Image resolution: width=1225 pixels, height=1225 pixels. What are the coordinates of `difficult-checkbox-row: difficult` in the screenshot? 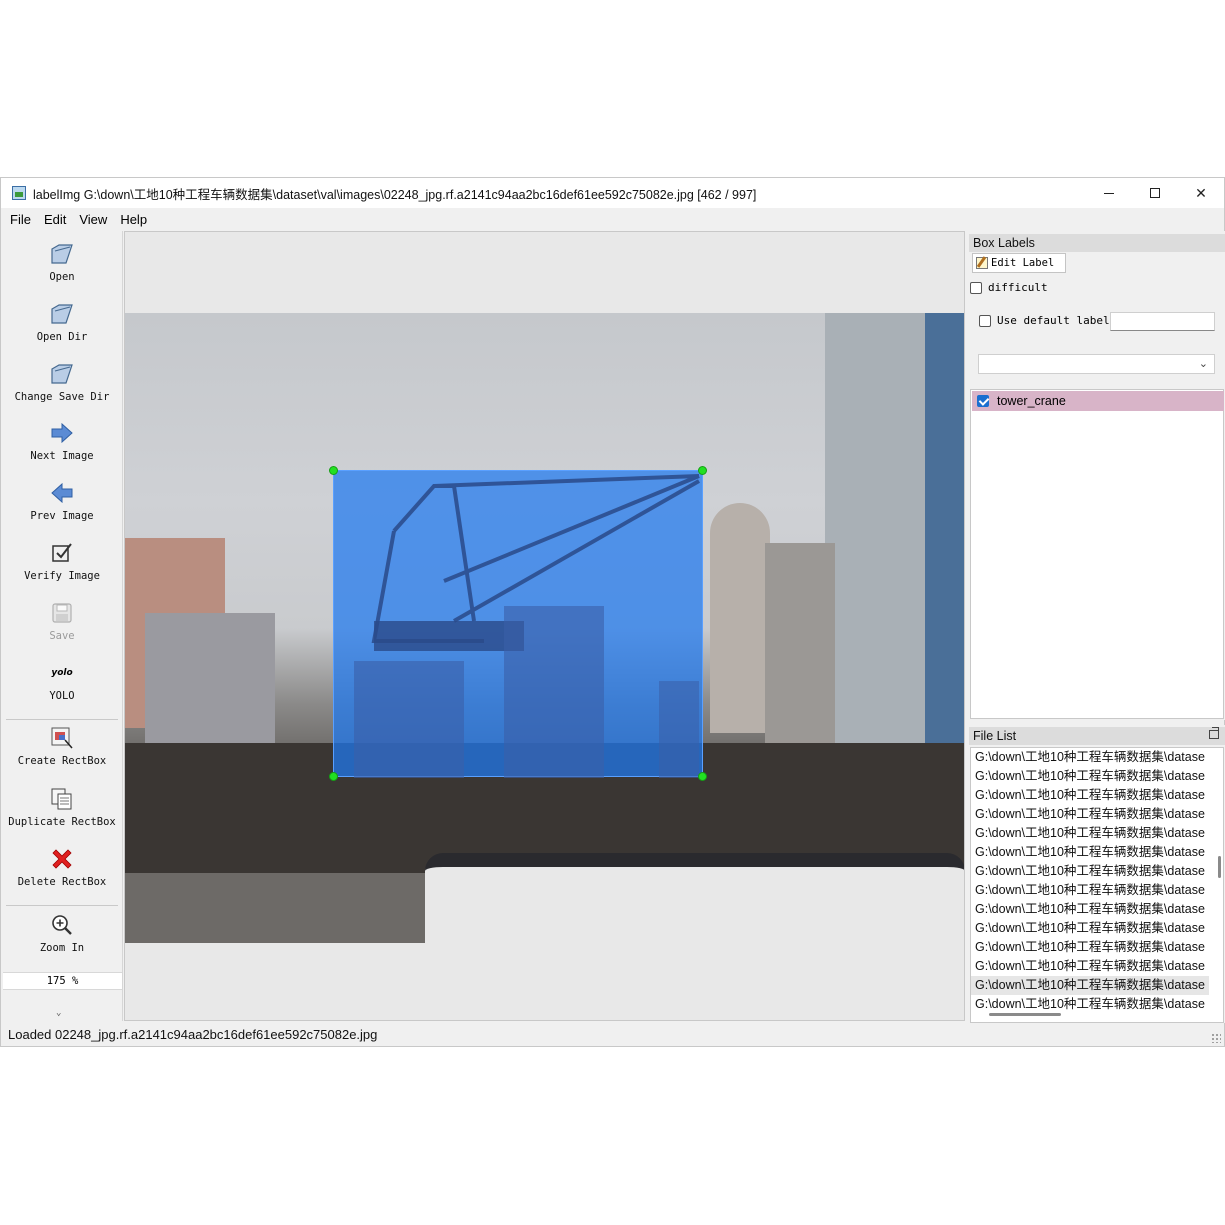 It's located at (1009, 287).